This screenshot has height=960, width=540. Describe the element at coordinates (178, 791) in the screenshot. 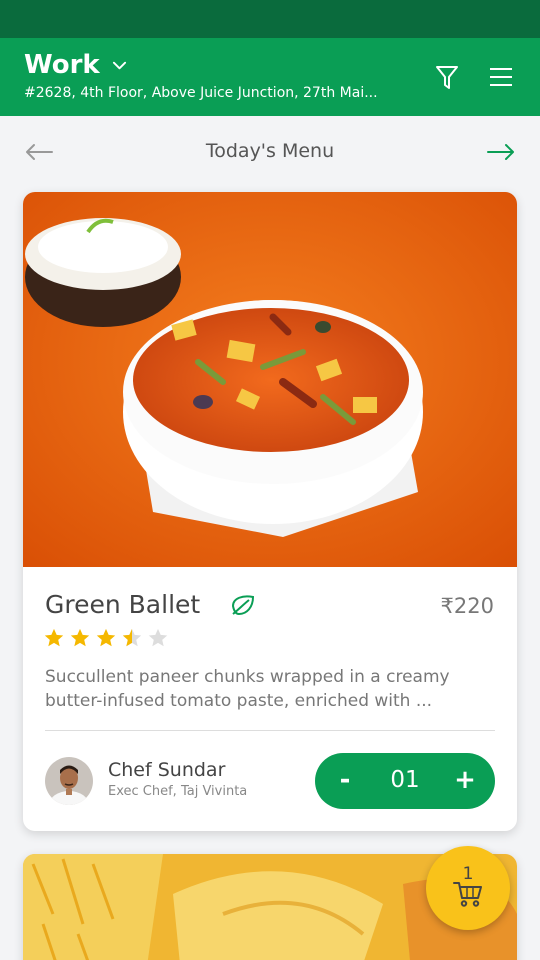

I see `chef-title: Exec Chef, Taj Vivinta` at that location.